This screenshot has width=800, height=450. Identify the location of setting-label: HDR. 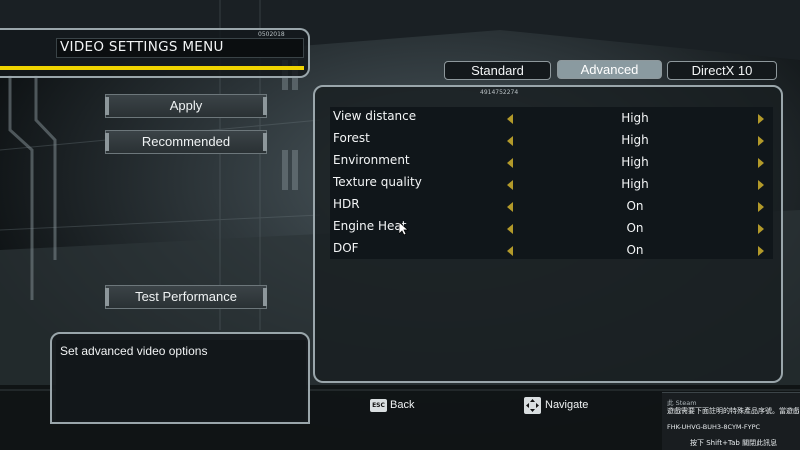
(346, 204).